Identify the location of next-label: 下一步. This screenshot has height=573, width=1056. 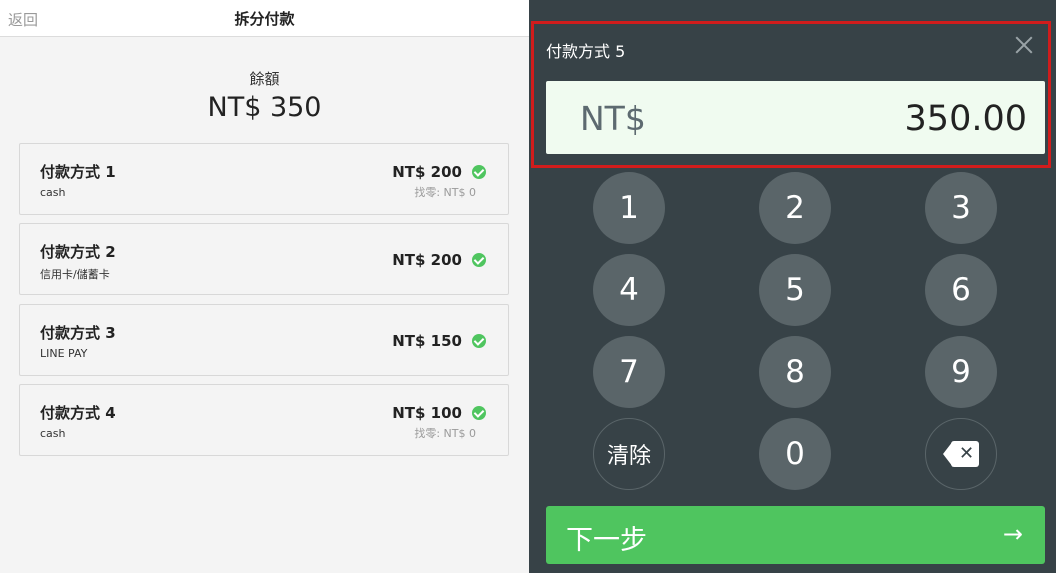
(606, 540).